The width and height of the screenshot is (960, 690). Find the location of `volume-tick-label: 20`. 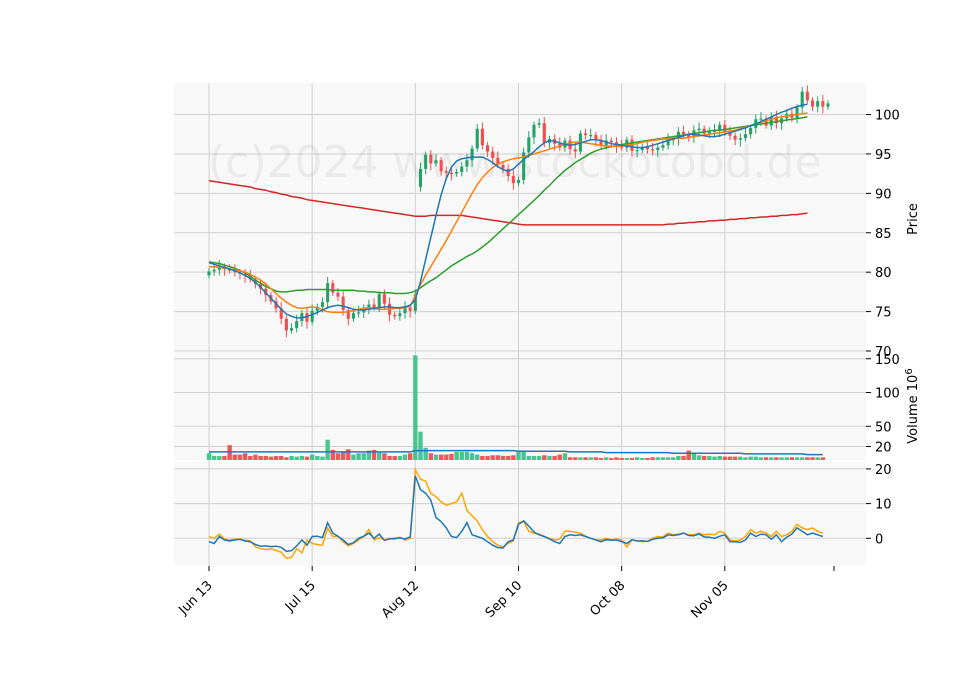

volume-tick-label: 20 is located at coordinates (883, 448).